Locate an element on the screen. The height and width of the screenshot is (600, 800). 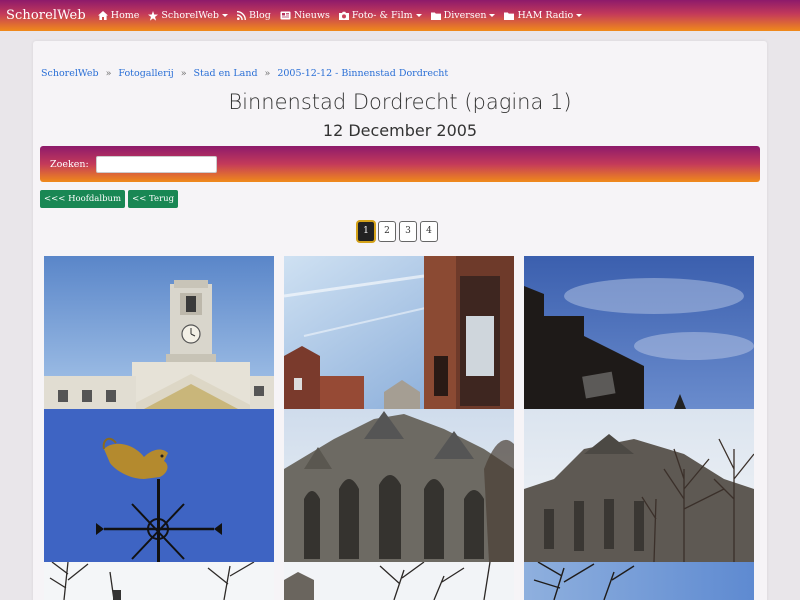
nav-item-label: Diversen is located at coordinates (465, 15).